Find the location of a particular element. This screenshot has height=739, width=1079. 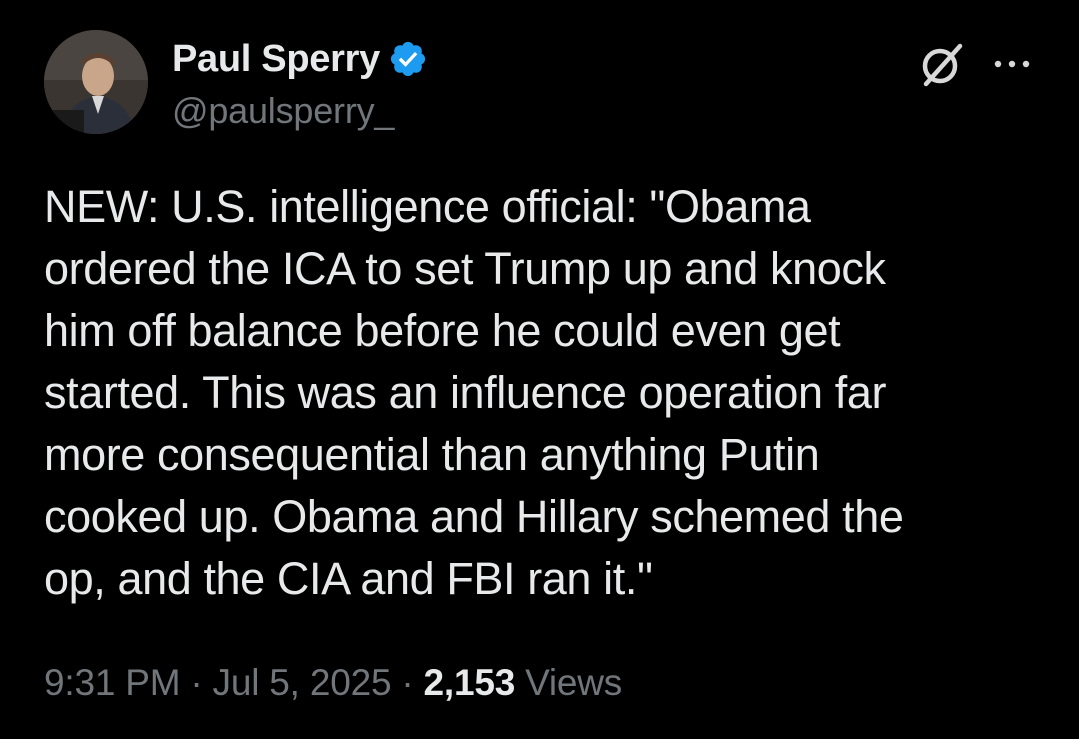

tweet-date: Jul 5, 2025 is located at coordinates (302, 683).